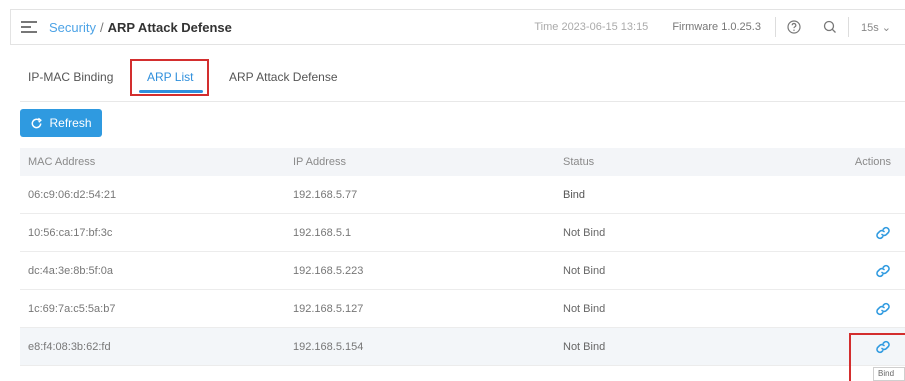 The image size is (905, 381). I want to click on tab-highlight-box, so click(169, 77).